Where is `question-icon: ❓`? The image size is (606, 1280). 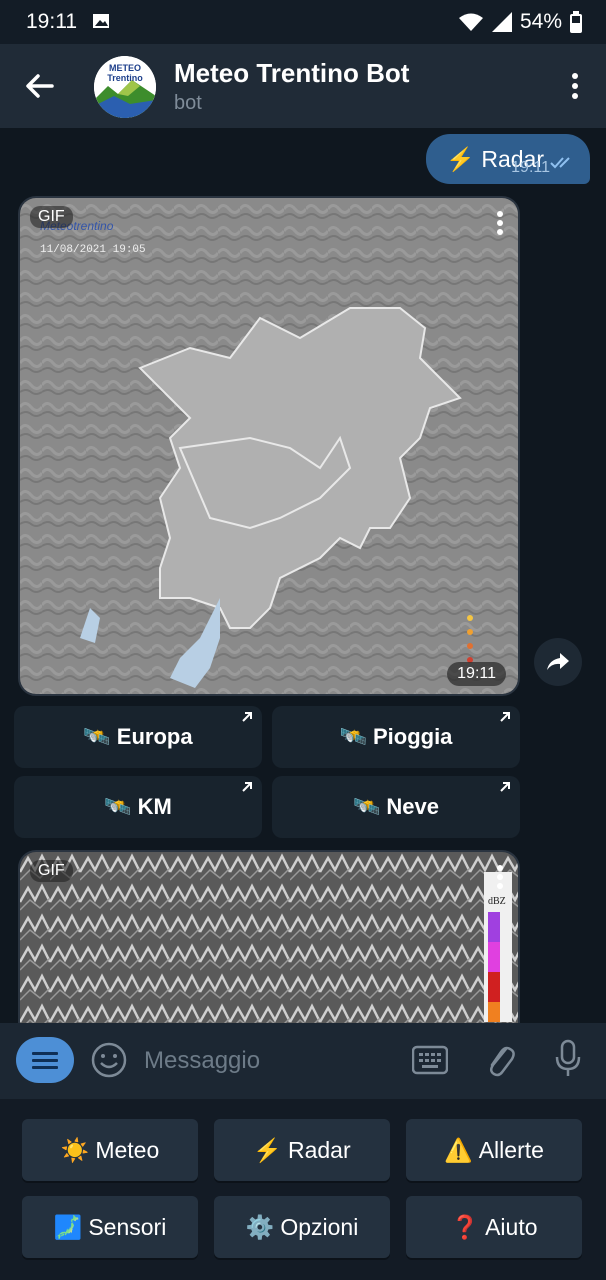 question-icon: ❓ is located at coordinates (465, 1226).